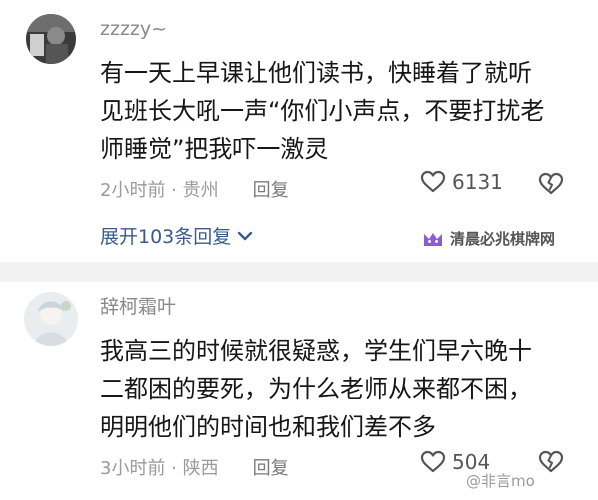 This screenshot has width=598, height=500. Describe the element at coordinates (159, 468) in the screenshot. I see `timestamp-location: 3小时前 · 陕西` at that location.